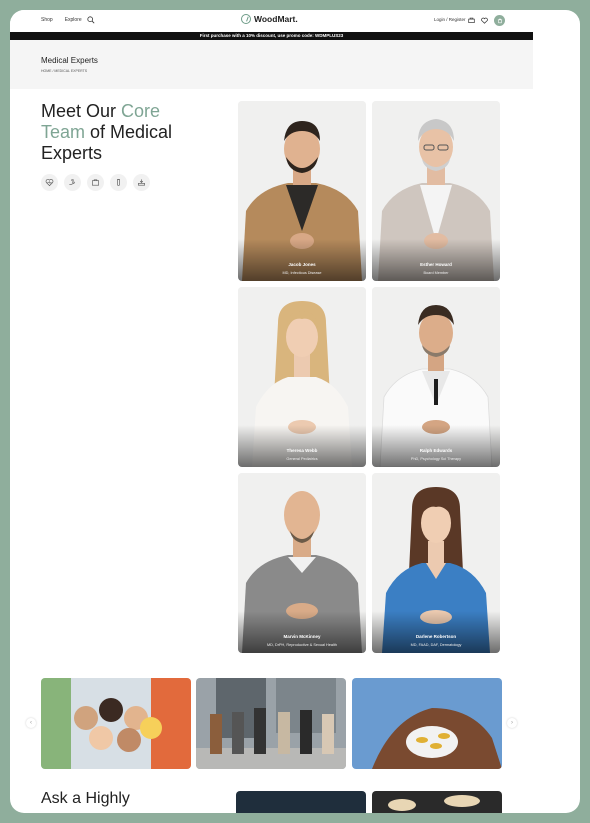  I want to click on specialty-icons, so click(95, 182).